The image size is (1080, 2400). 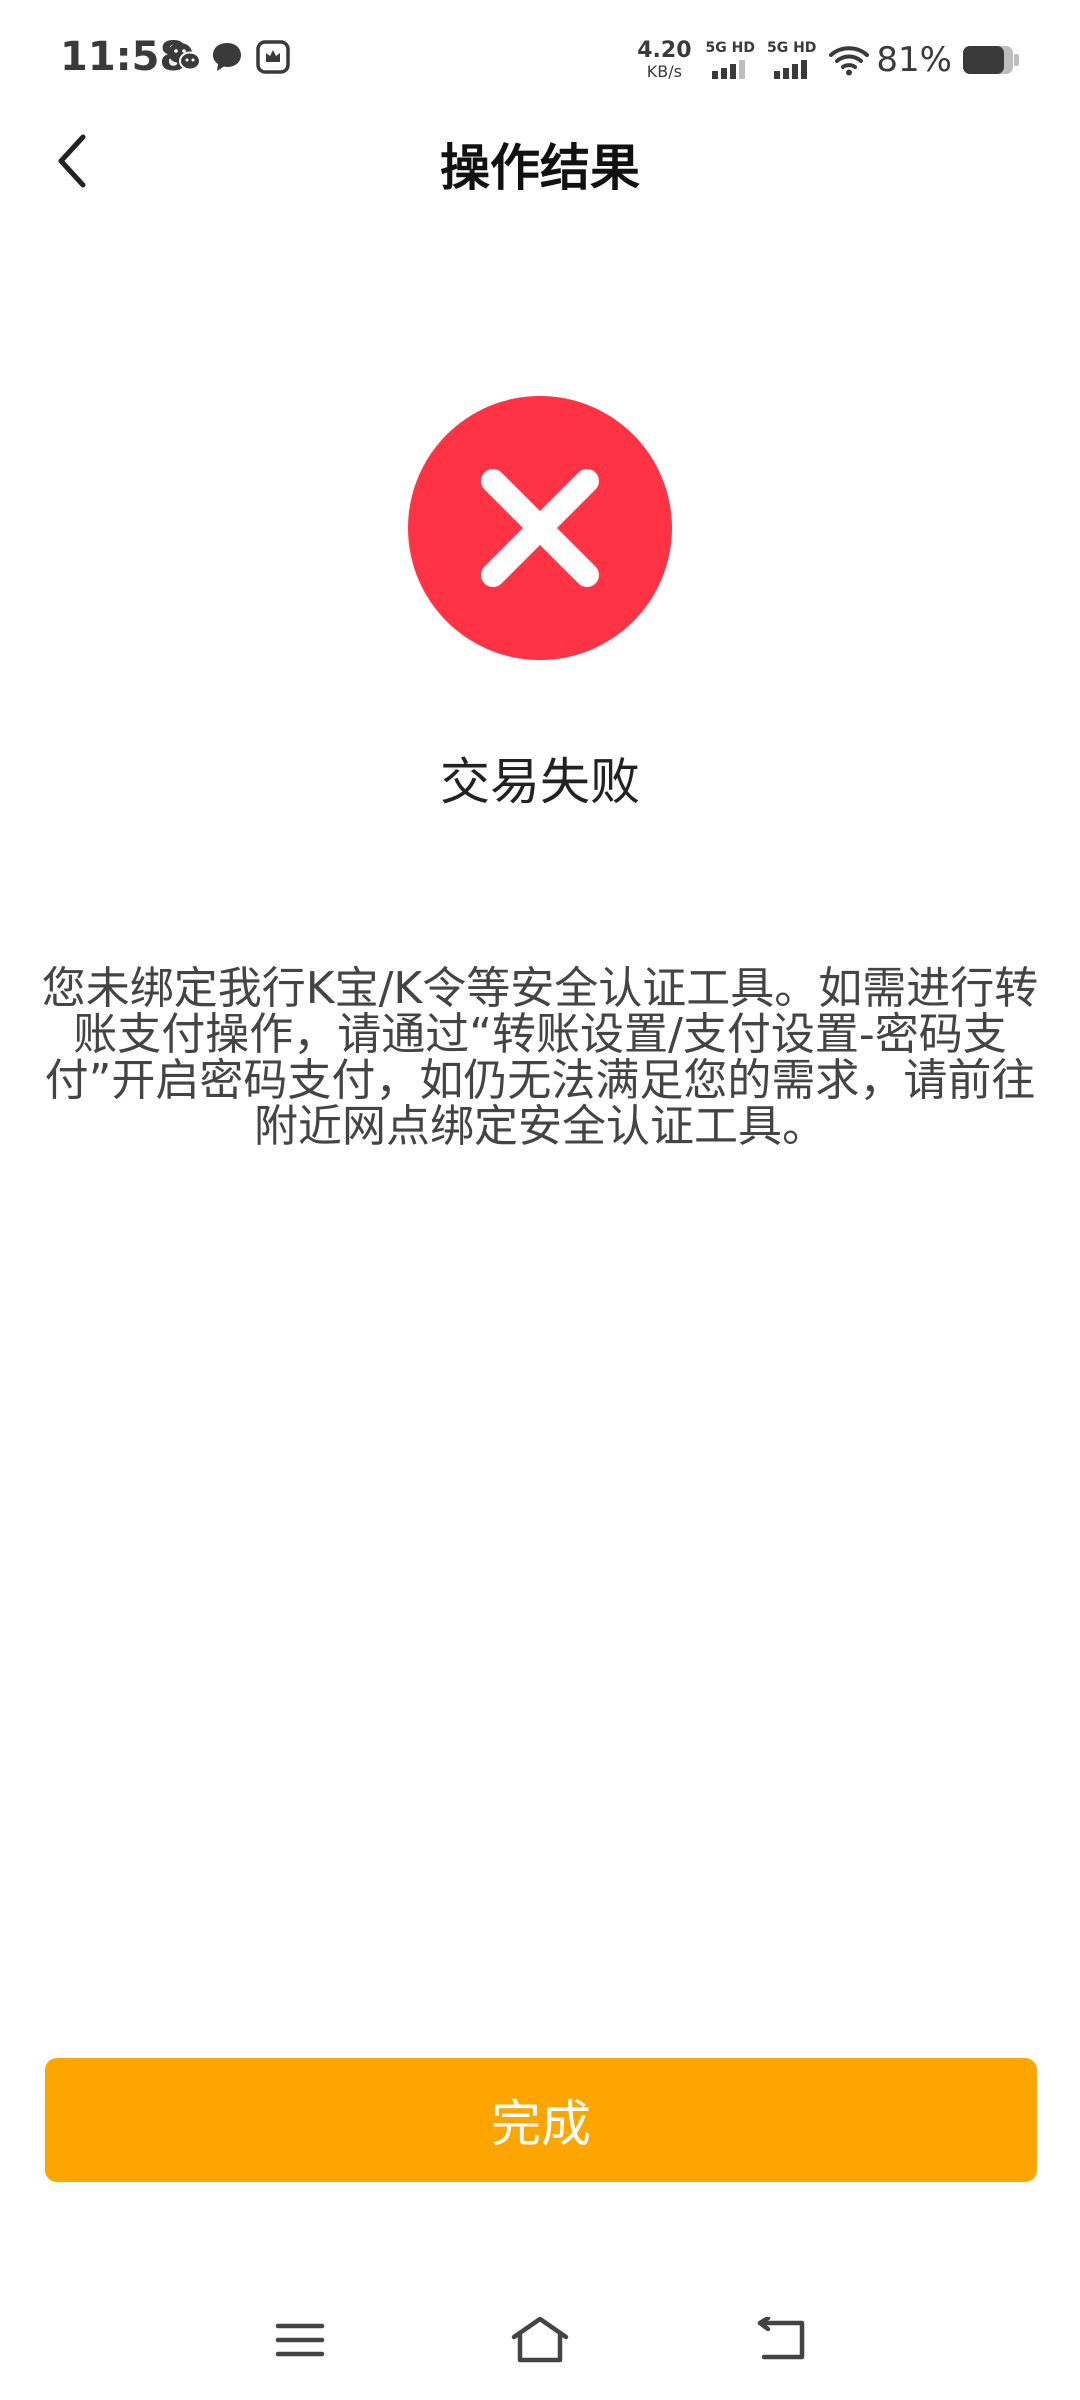 I want to click on done-button: 完成, so click(x=541, y=2120).